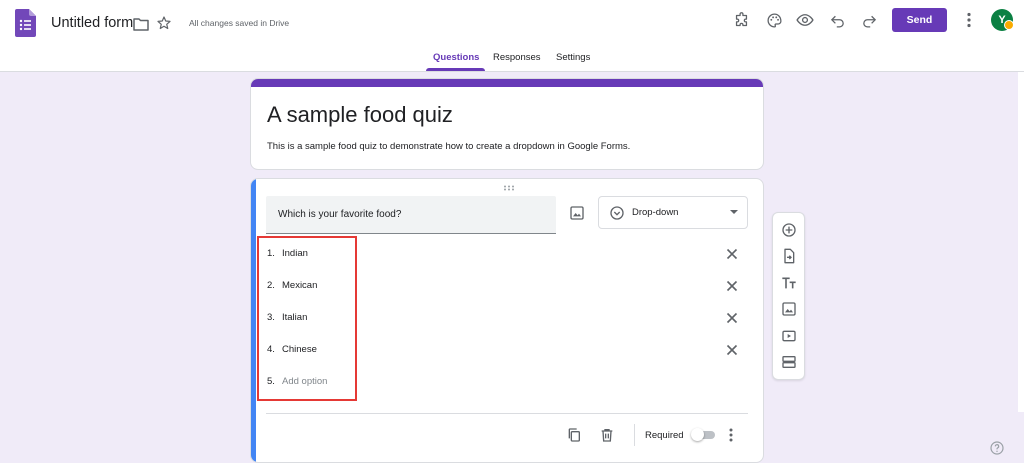 This screenshot has height=463, width=1024. Describe the element at coordinates (664, 435) in the screenshot. I see `required-label: Required` at that location.